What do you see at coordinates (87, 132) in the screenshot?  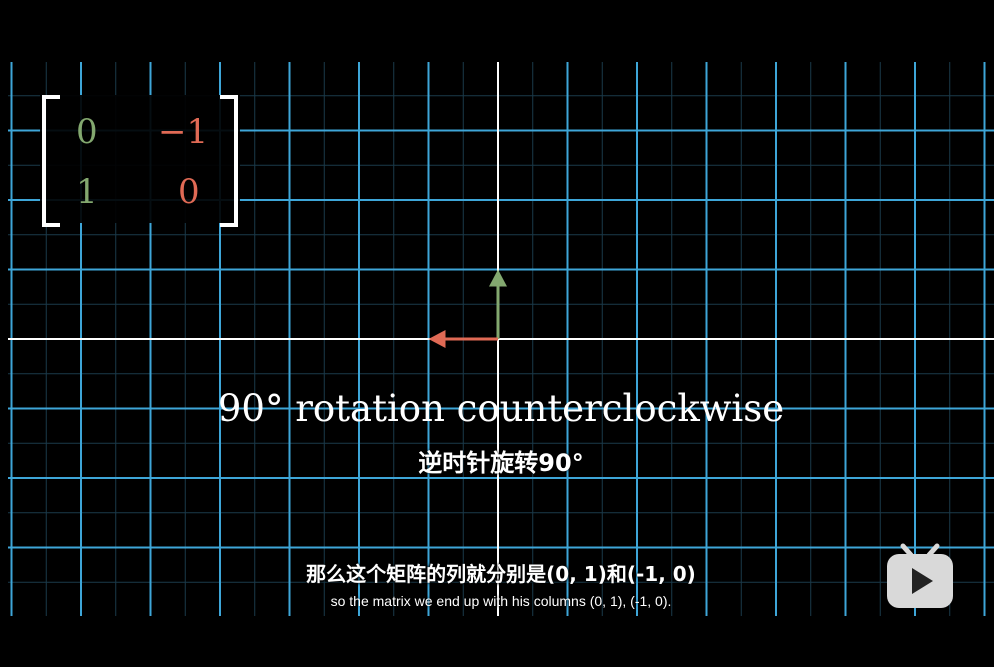 I see `matrix-entry-r1c1: 0` at bounding box center [87, 132].